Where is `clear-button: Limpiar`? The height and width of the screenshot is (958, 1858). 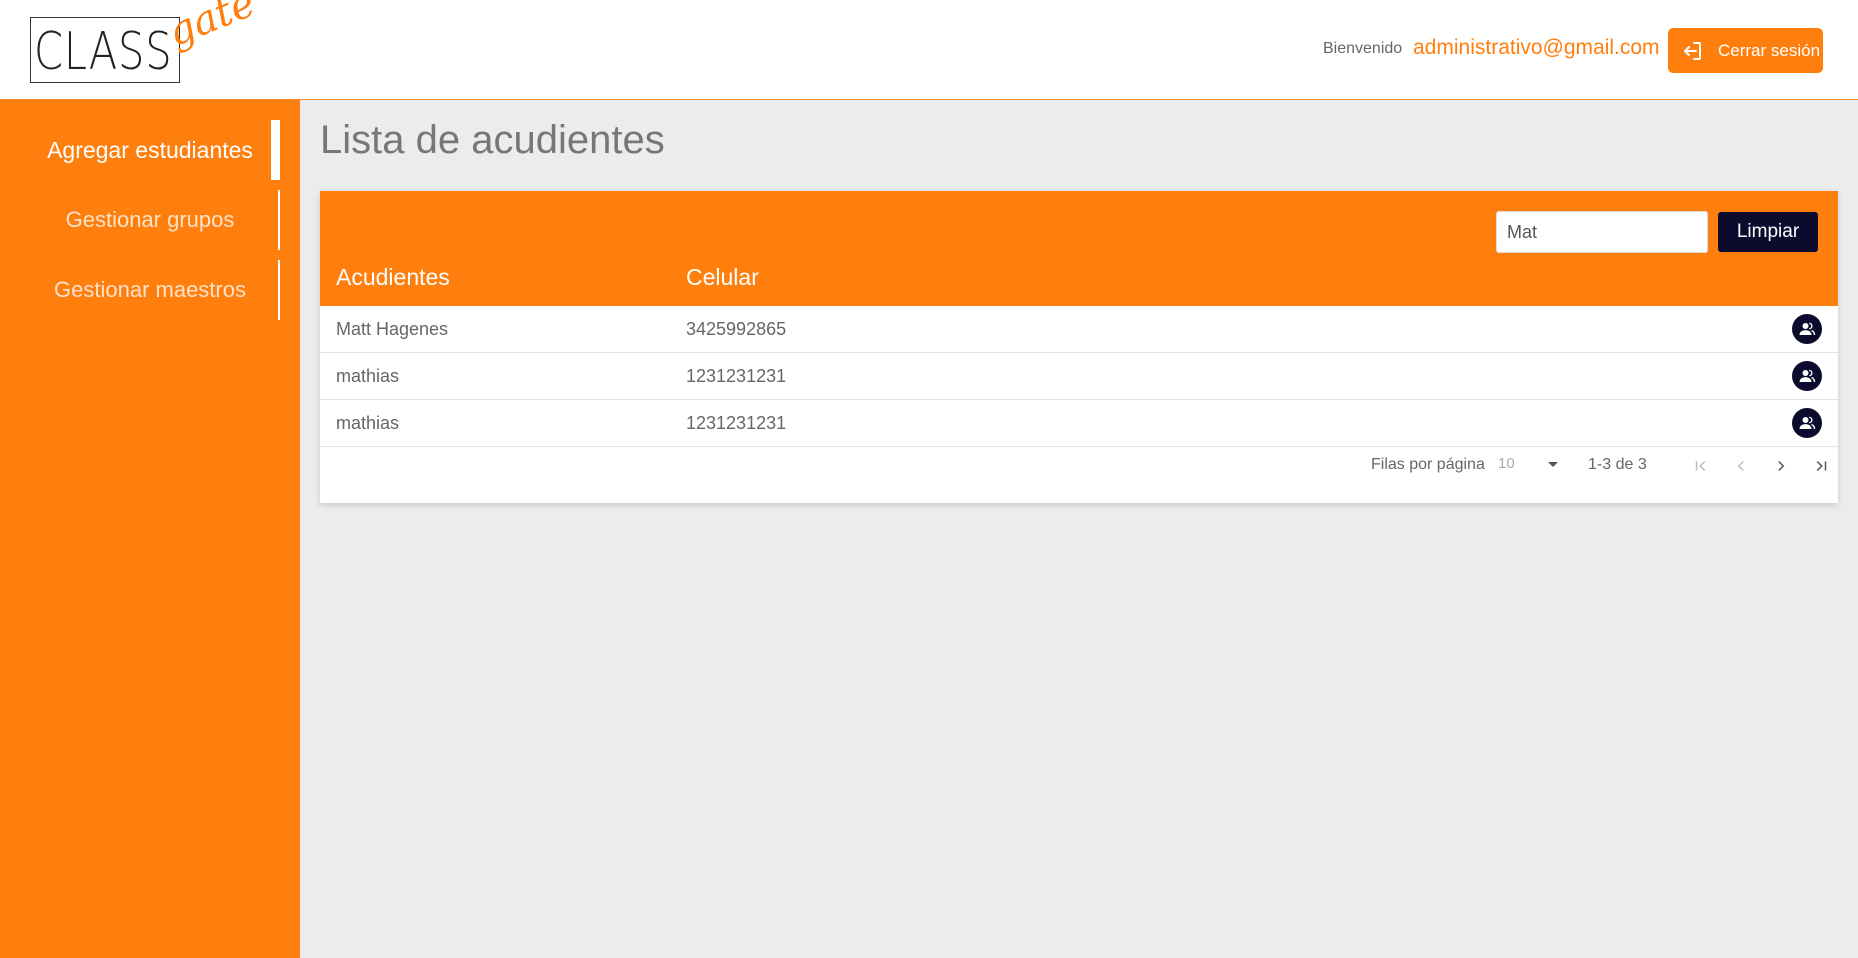 clear-button: Limpiar is located at coordinates (1768, 232).